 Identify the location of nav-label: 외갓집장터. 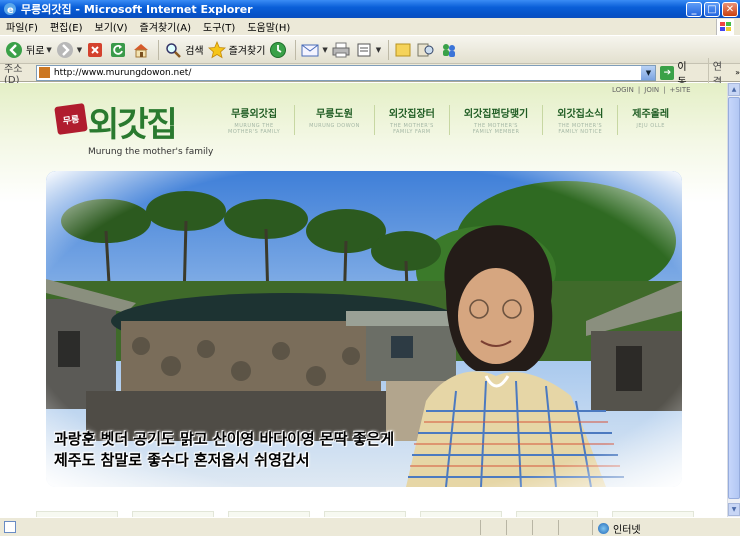
(411, 114).